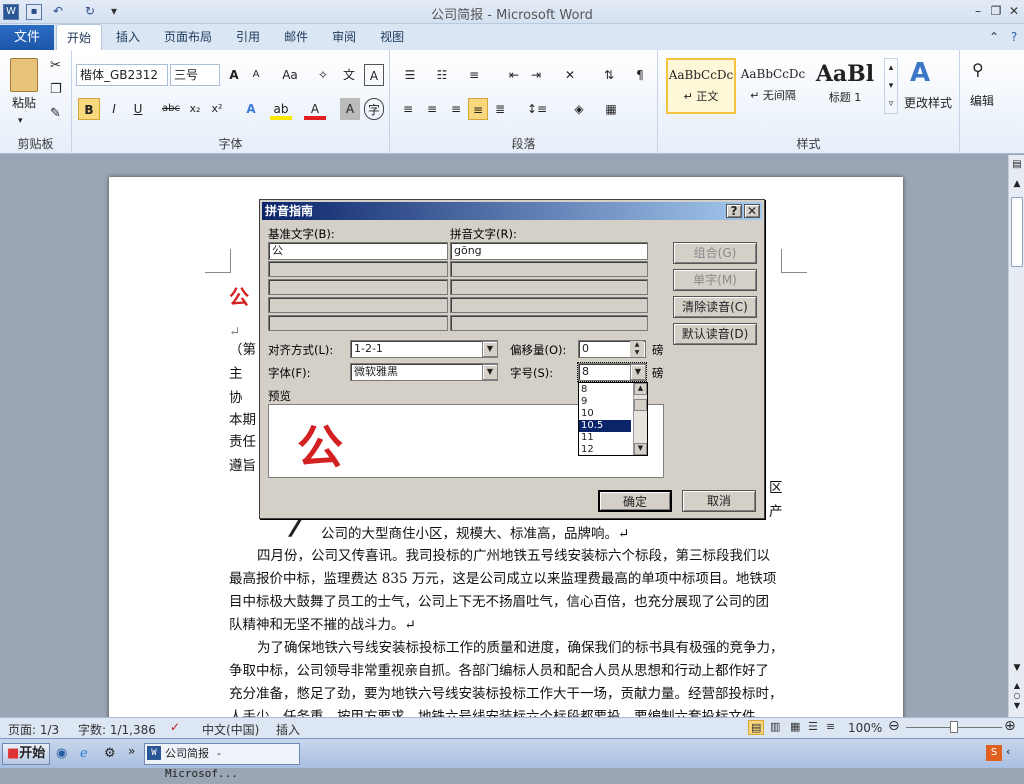 This screenshot has width=1024, height=784. Describe the element at coordinates (117, 729) in the screenshot. I see `word-count: 字数: 1/1,386` at that location.